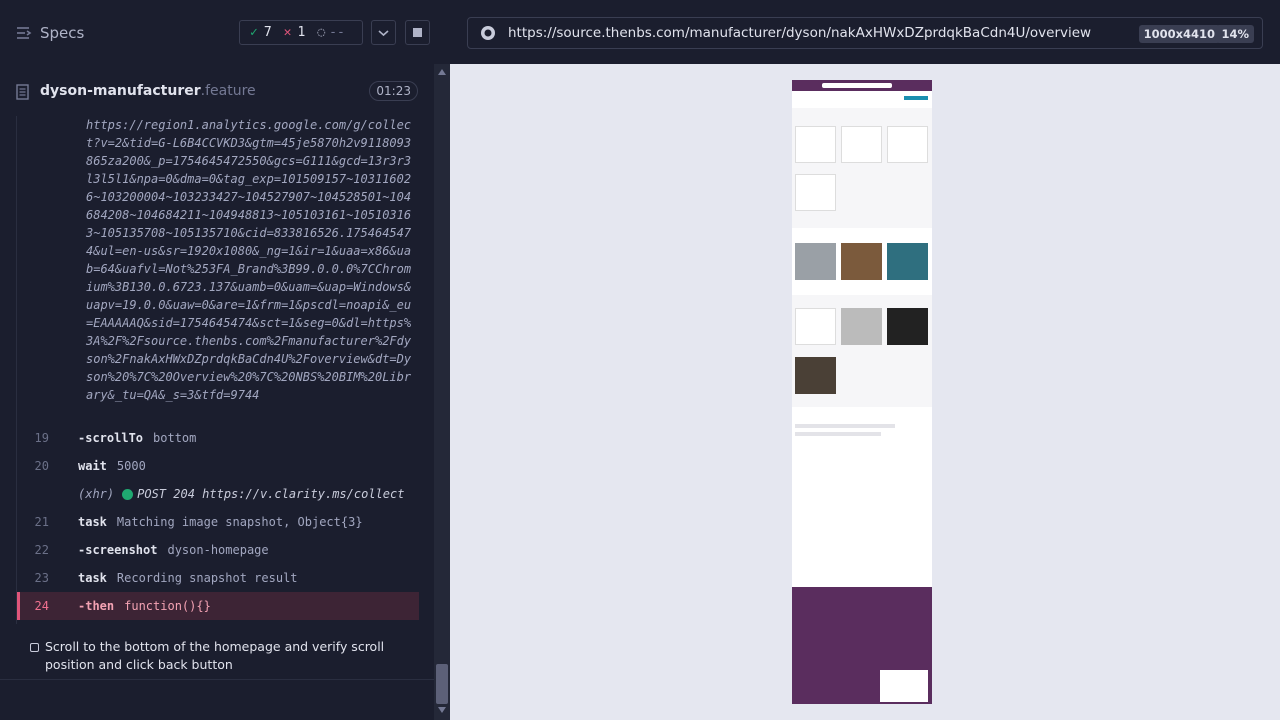 The image size is (1280, 720). Describe the element at coordinates (1179, 34) in the screenshot. I see `viewport-badge: 1000x4410` at that location.